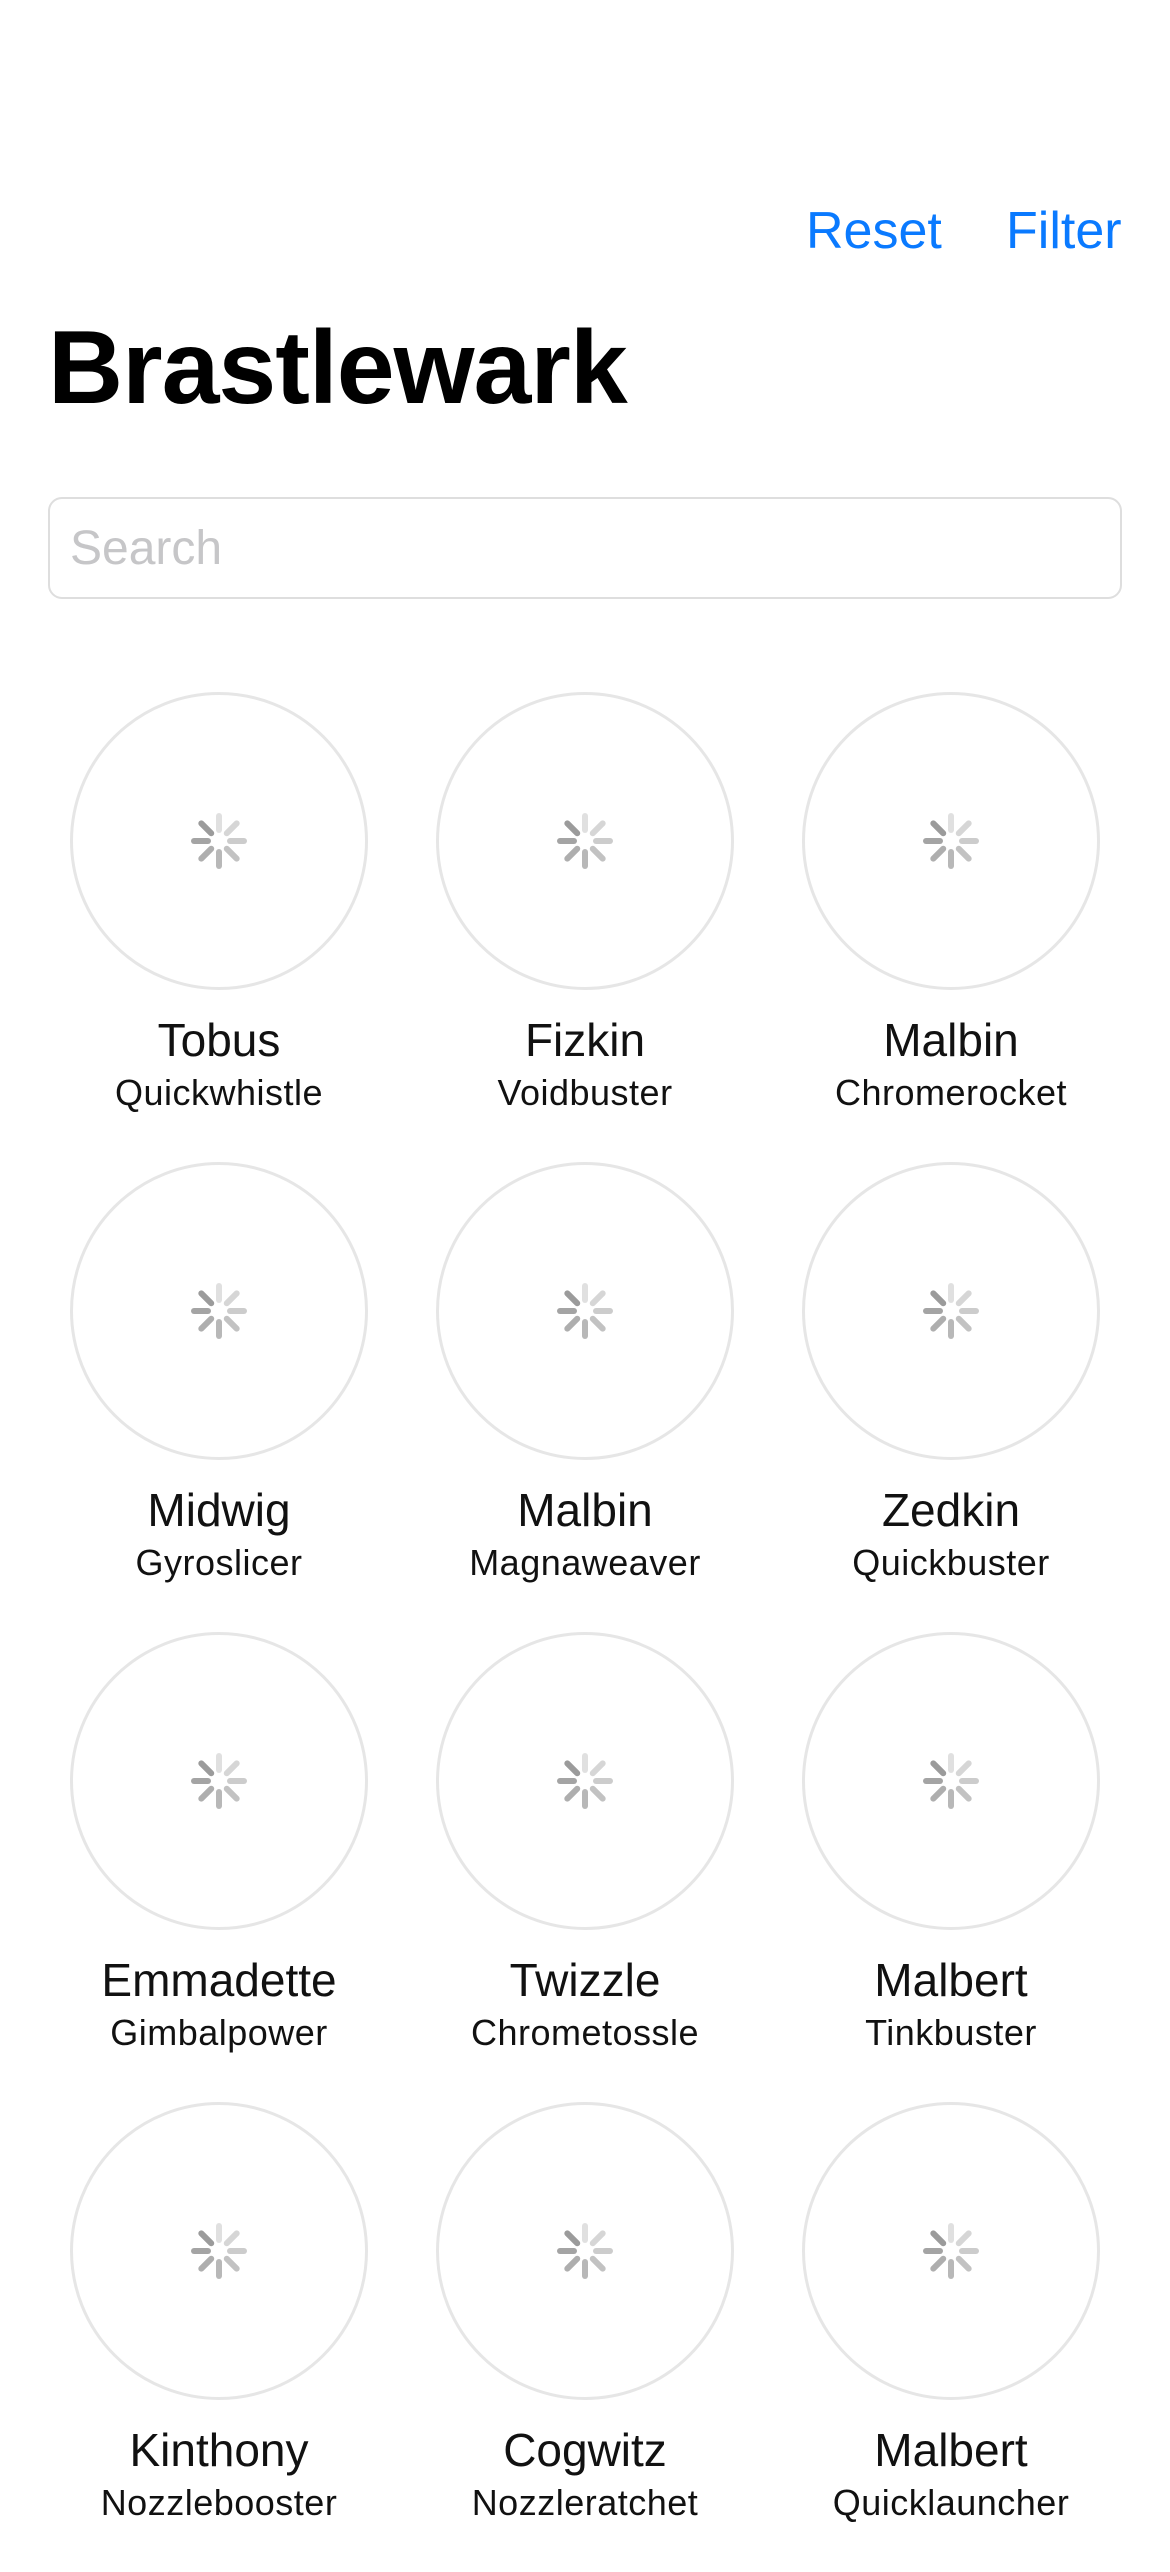 Image resolution: width=1170 pixels, height=2572 pixels. Describe the element at coordinates (951, 1562) in the screenshot. I see `last-name: Quickbuster` at that location.